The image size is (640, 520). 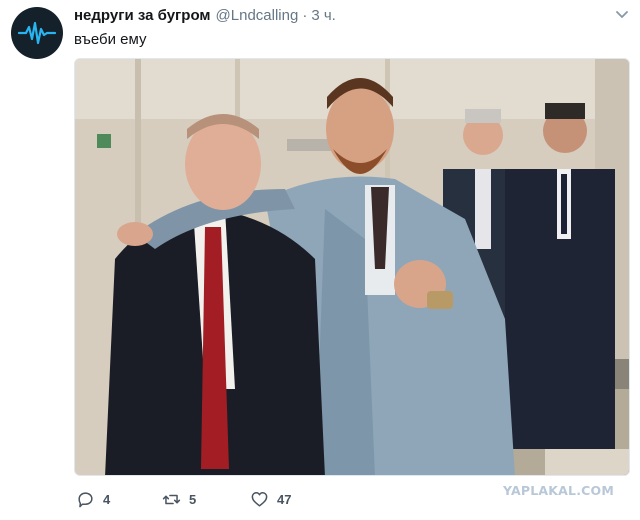 I want to click on like-button: 47, so click(x=270, y=499).